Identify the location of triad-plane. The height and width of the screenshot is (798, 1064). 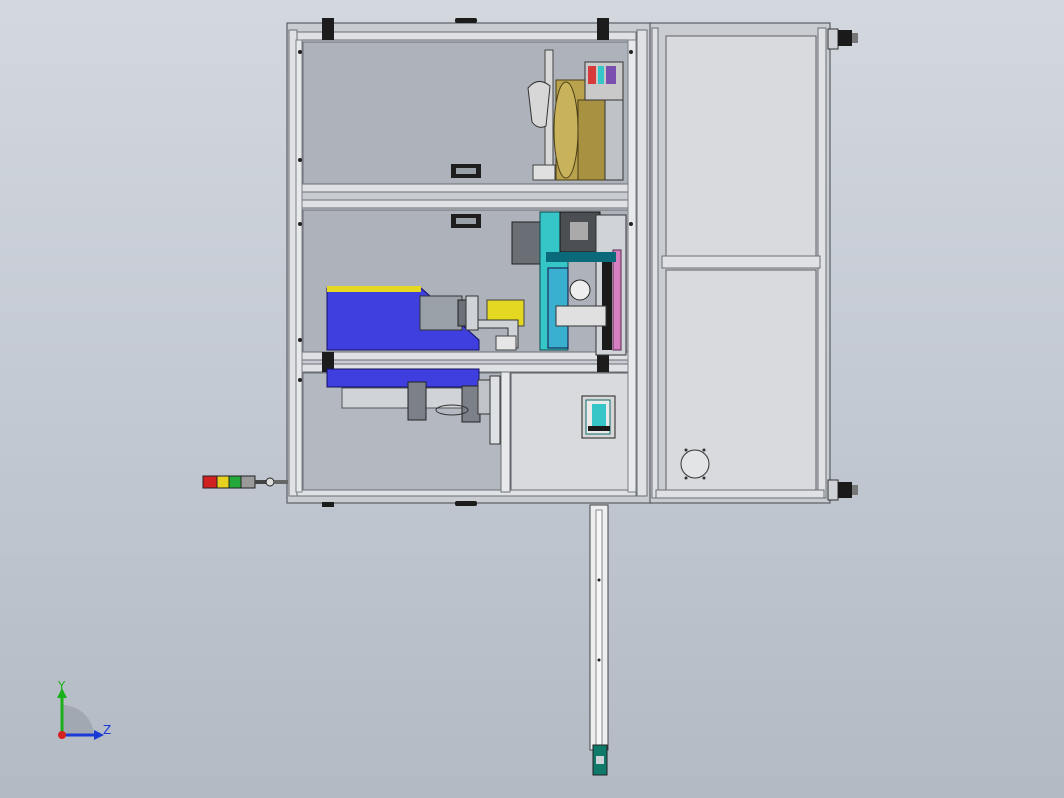
(78, 719).